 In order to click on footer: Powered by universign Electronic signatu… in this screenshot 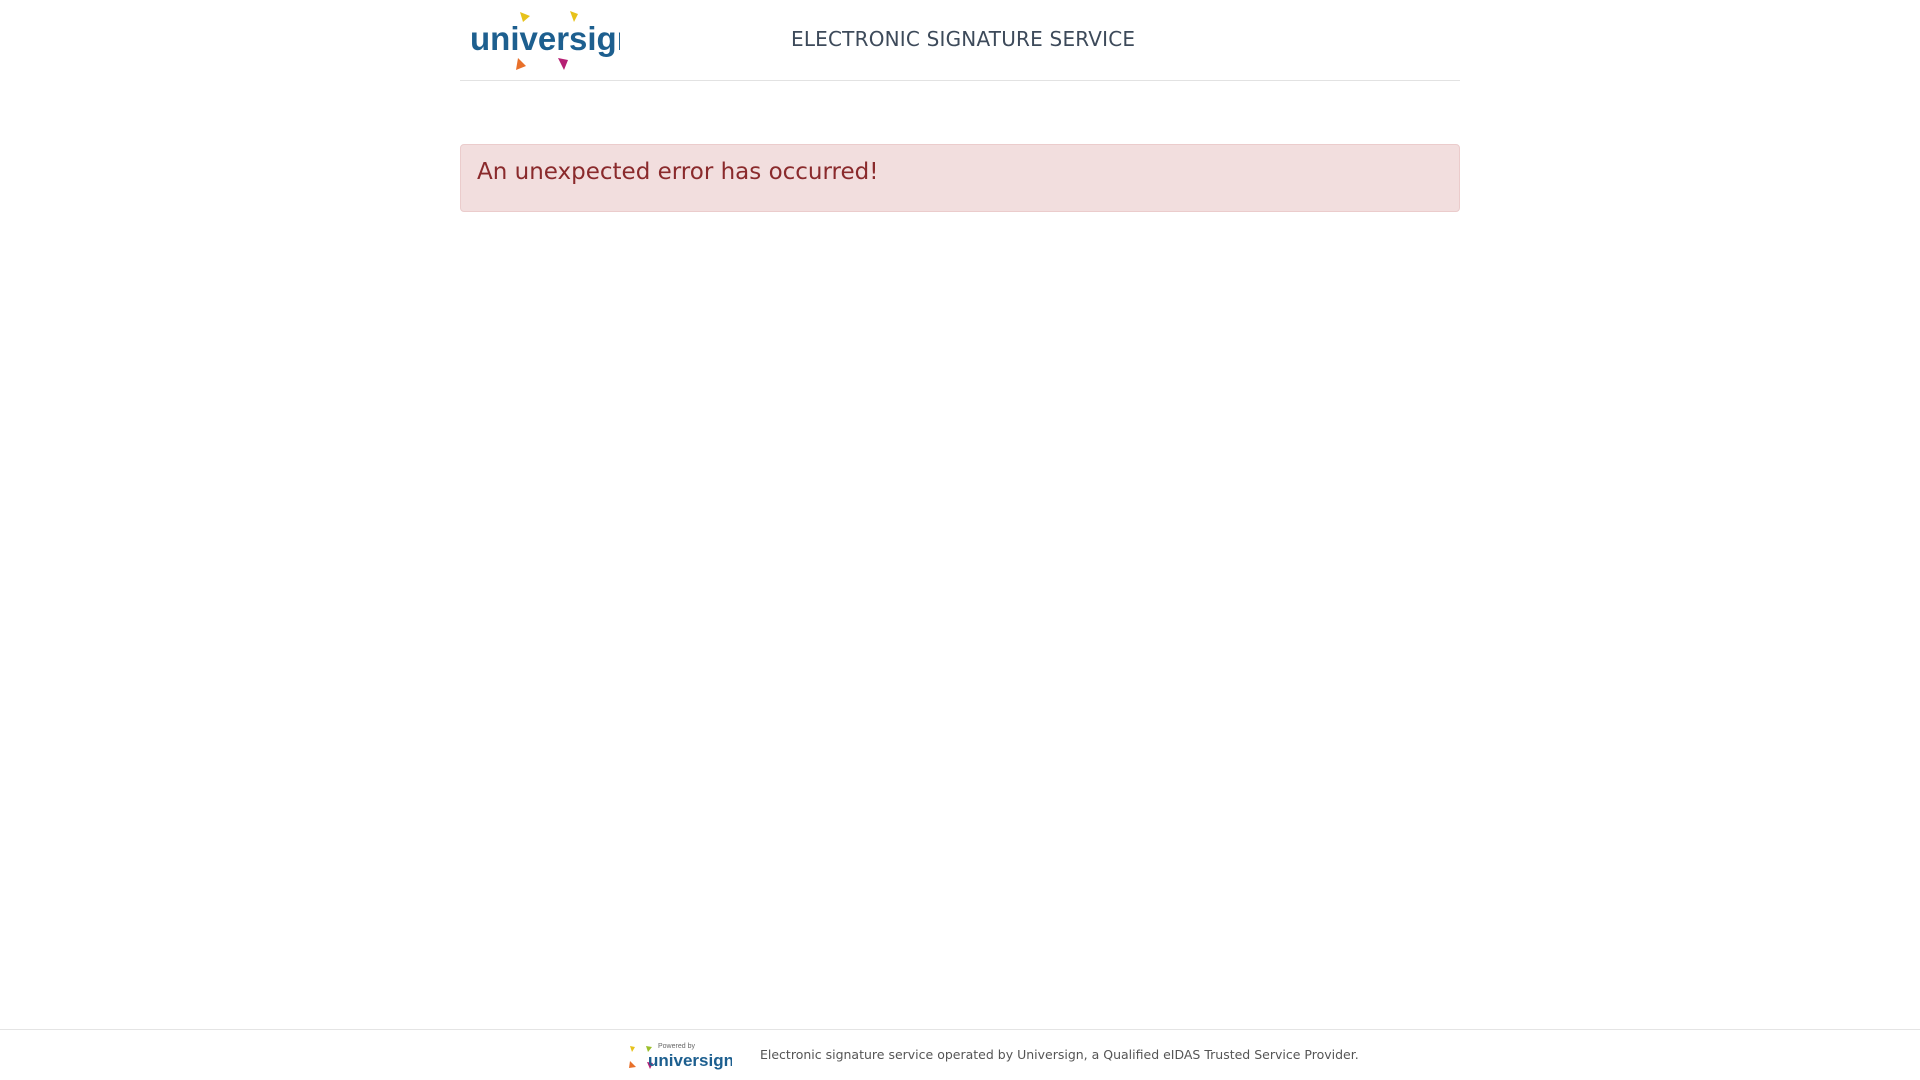, I will do `click(960, 1054)`.